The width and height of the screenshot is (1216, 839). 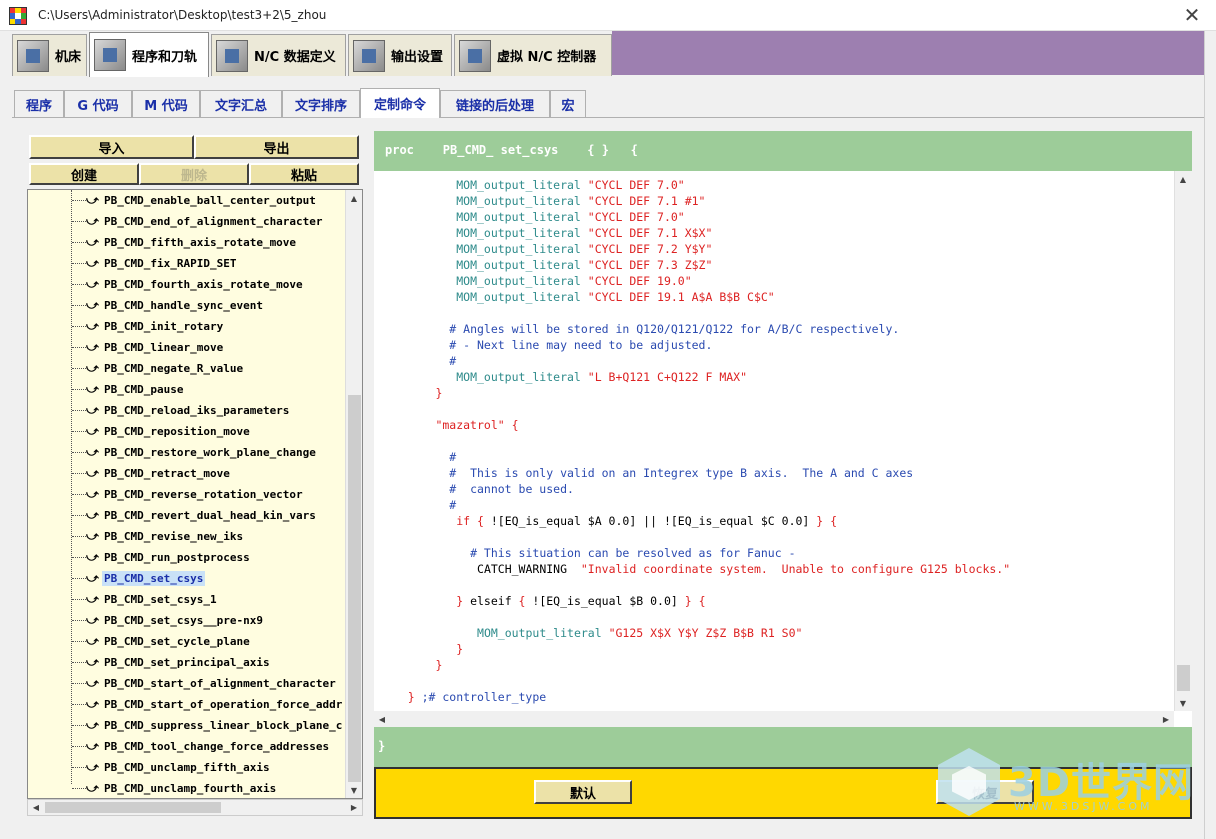 What do you see at coordinates (145, 599) in the screenshot?
I see `tree-item: ⤻ PB_CMD_set_csys_1` at bounding box center [145, 599].